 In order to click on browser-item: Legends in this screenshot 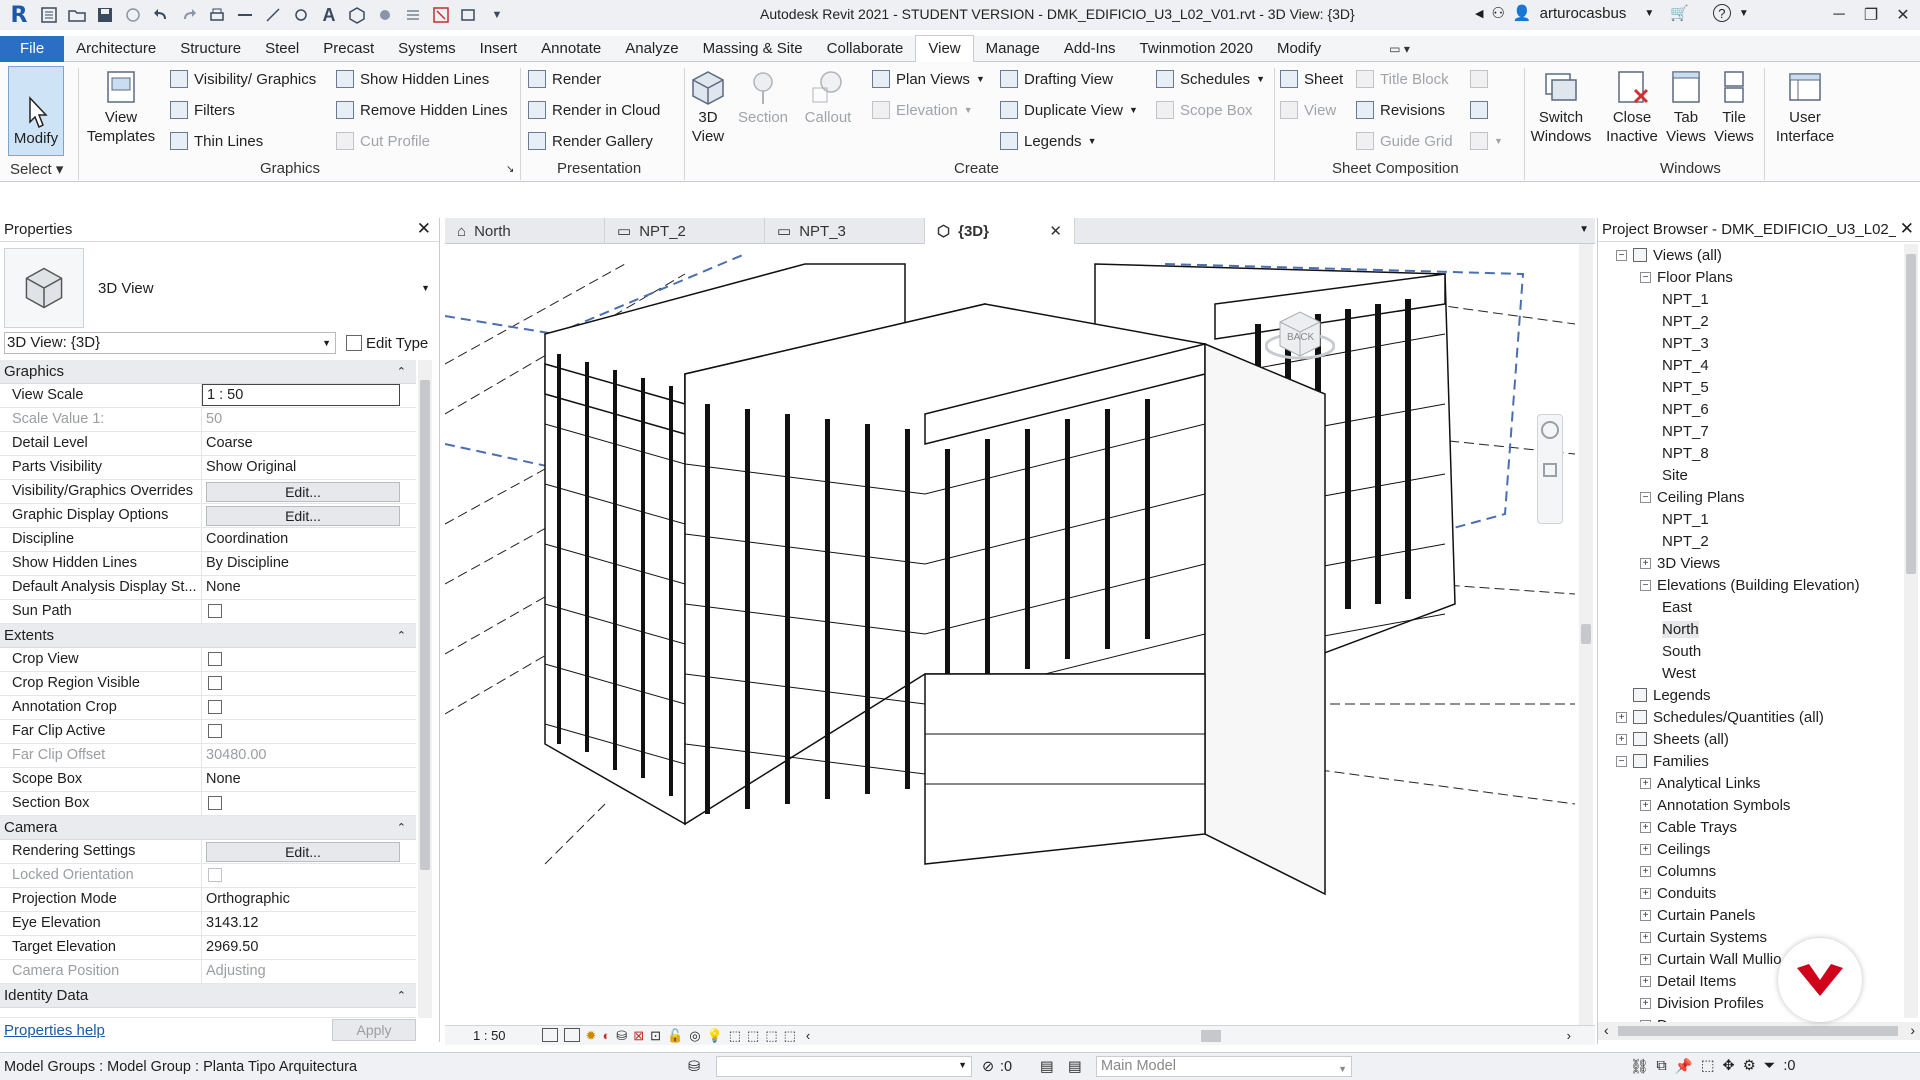, I will do `click(1663, 695)`.